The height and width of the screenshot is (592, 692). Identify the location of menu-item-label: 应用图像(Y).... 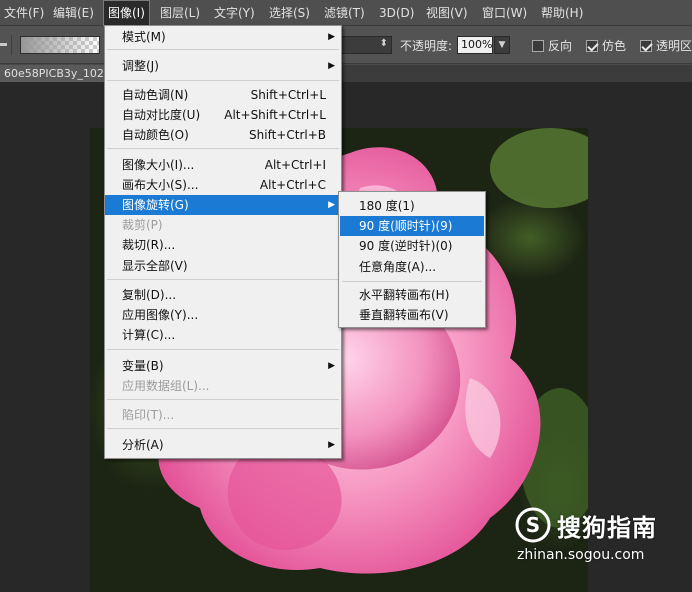
(160, 315).